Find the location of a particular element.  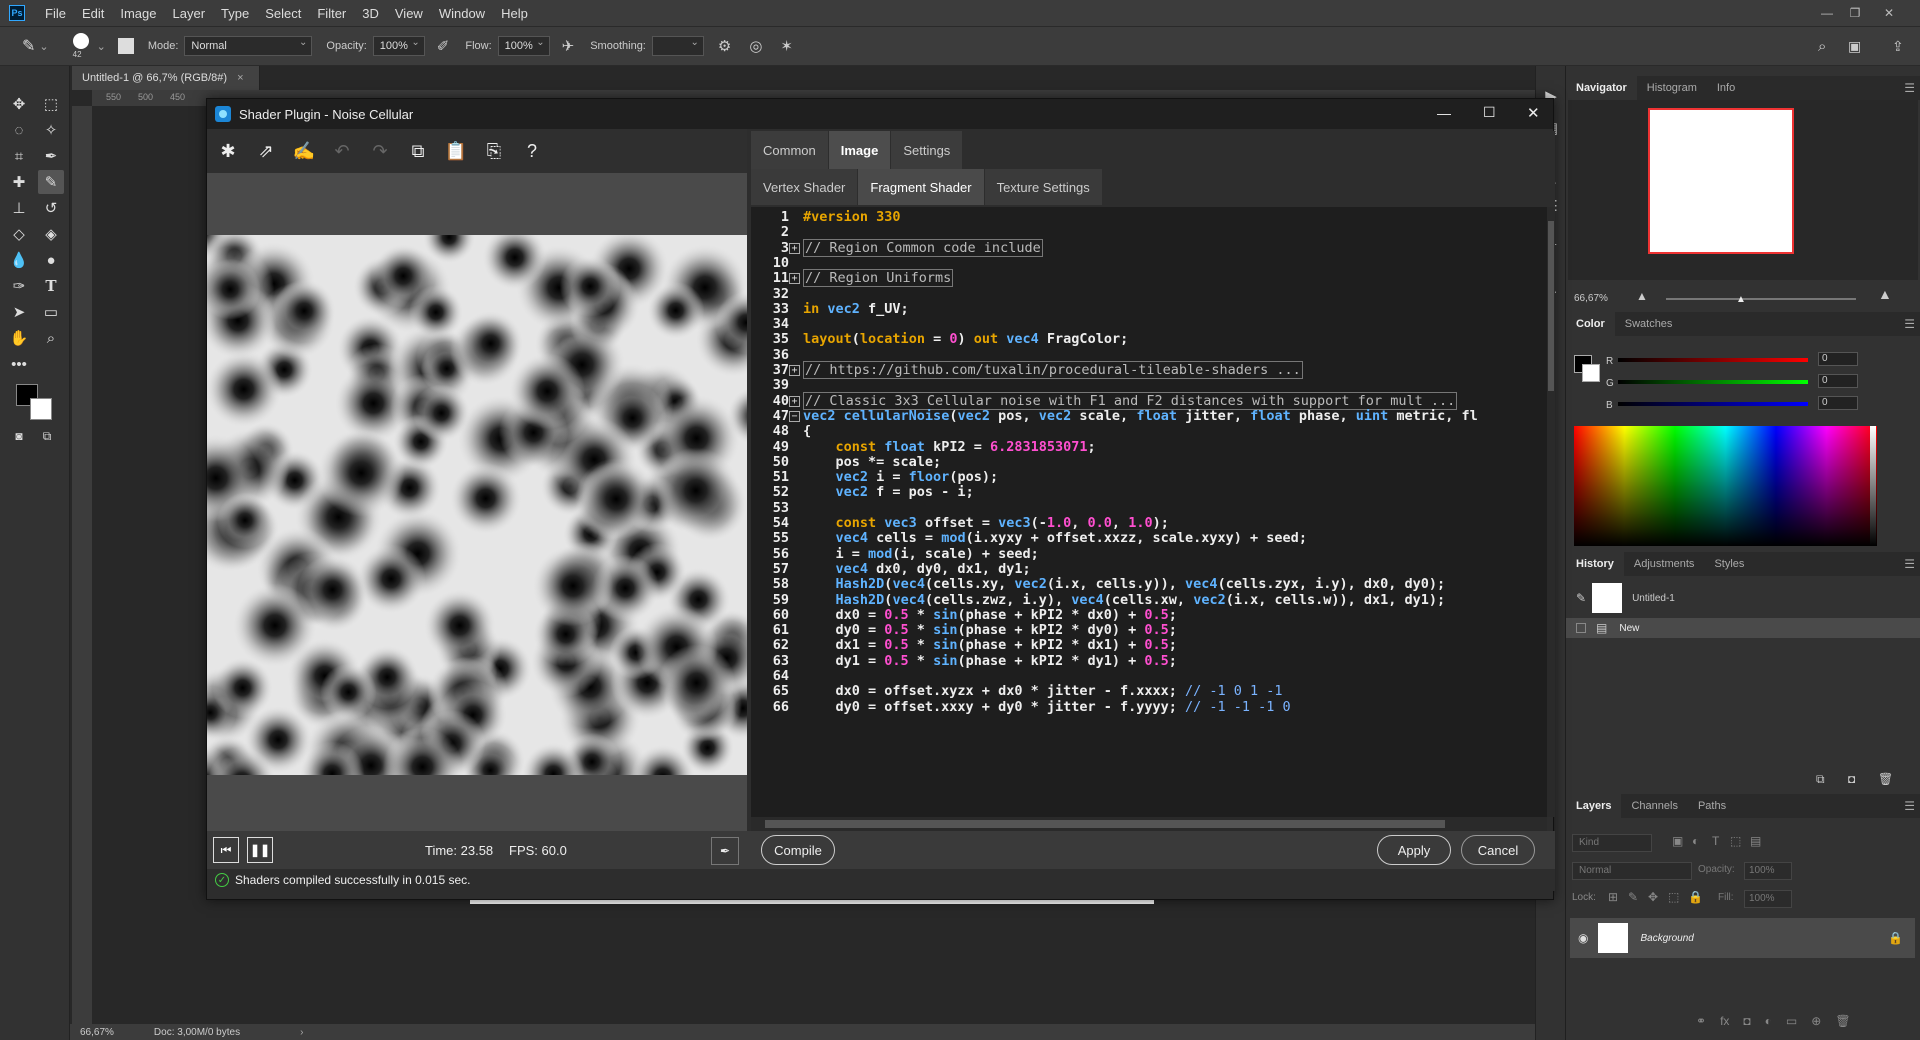

menu-select: Select is located at coordinates (283, 13).